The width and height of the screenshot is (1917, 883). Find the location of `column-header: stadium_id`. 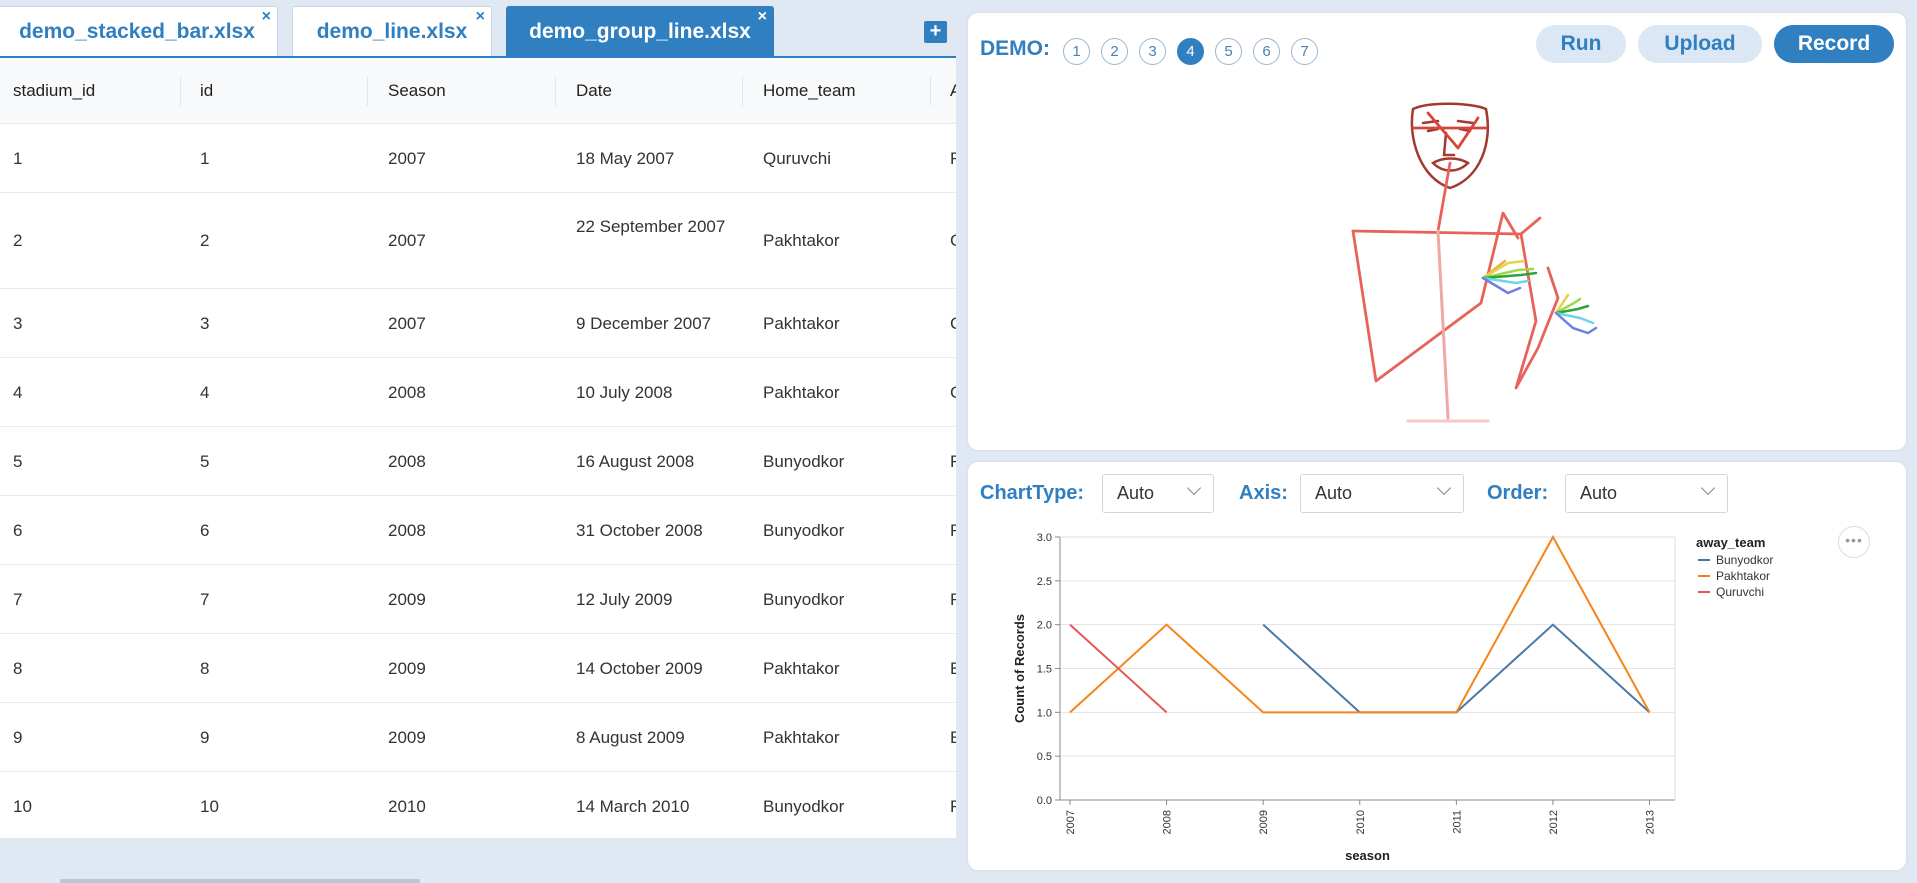

column-header: stadium_id is located at coordinates (54, 91).